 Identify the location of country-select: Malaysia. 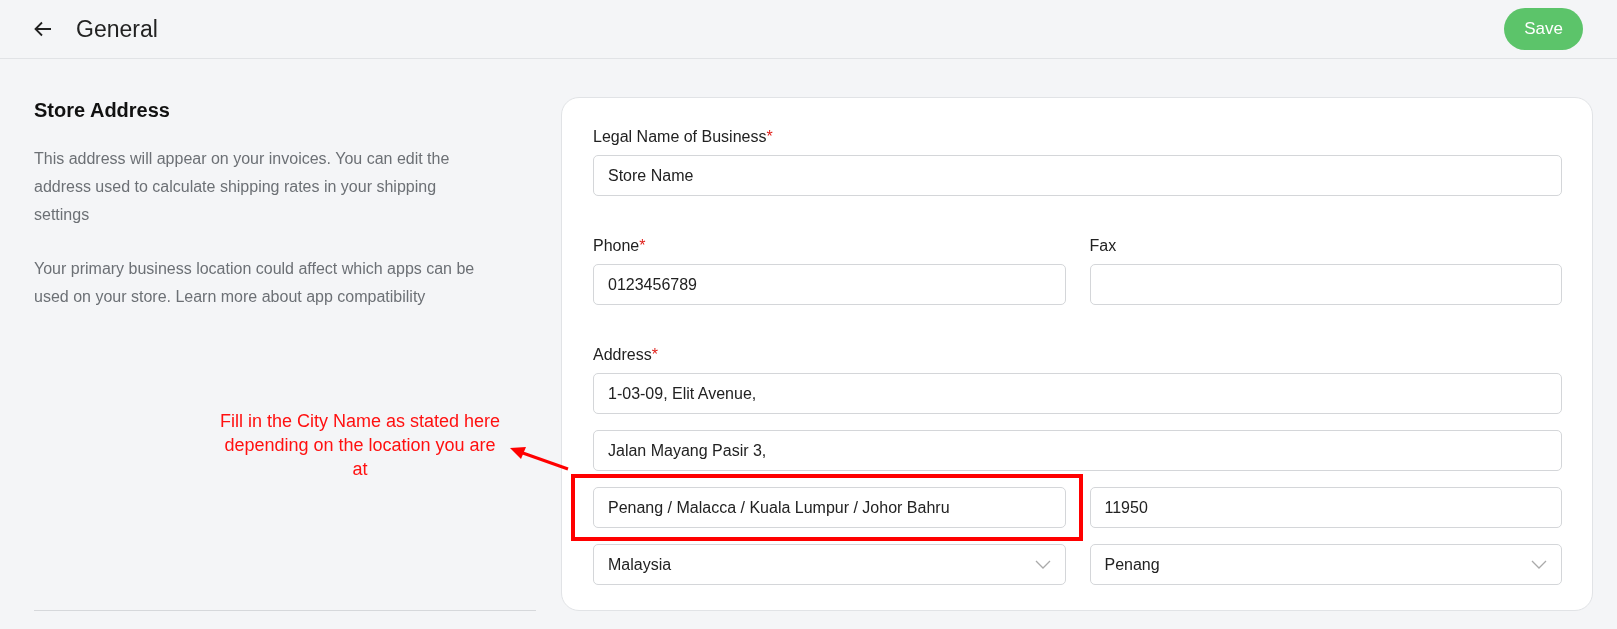
(829, 564).